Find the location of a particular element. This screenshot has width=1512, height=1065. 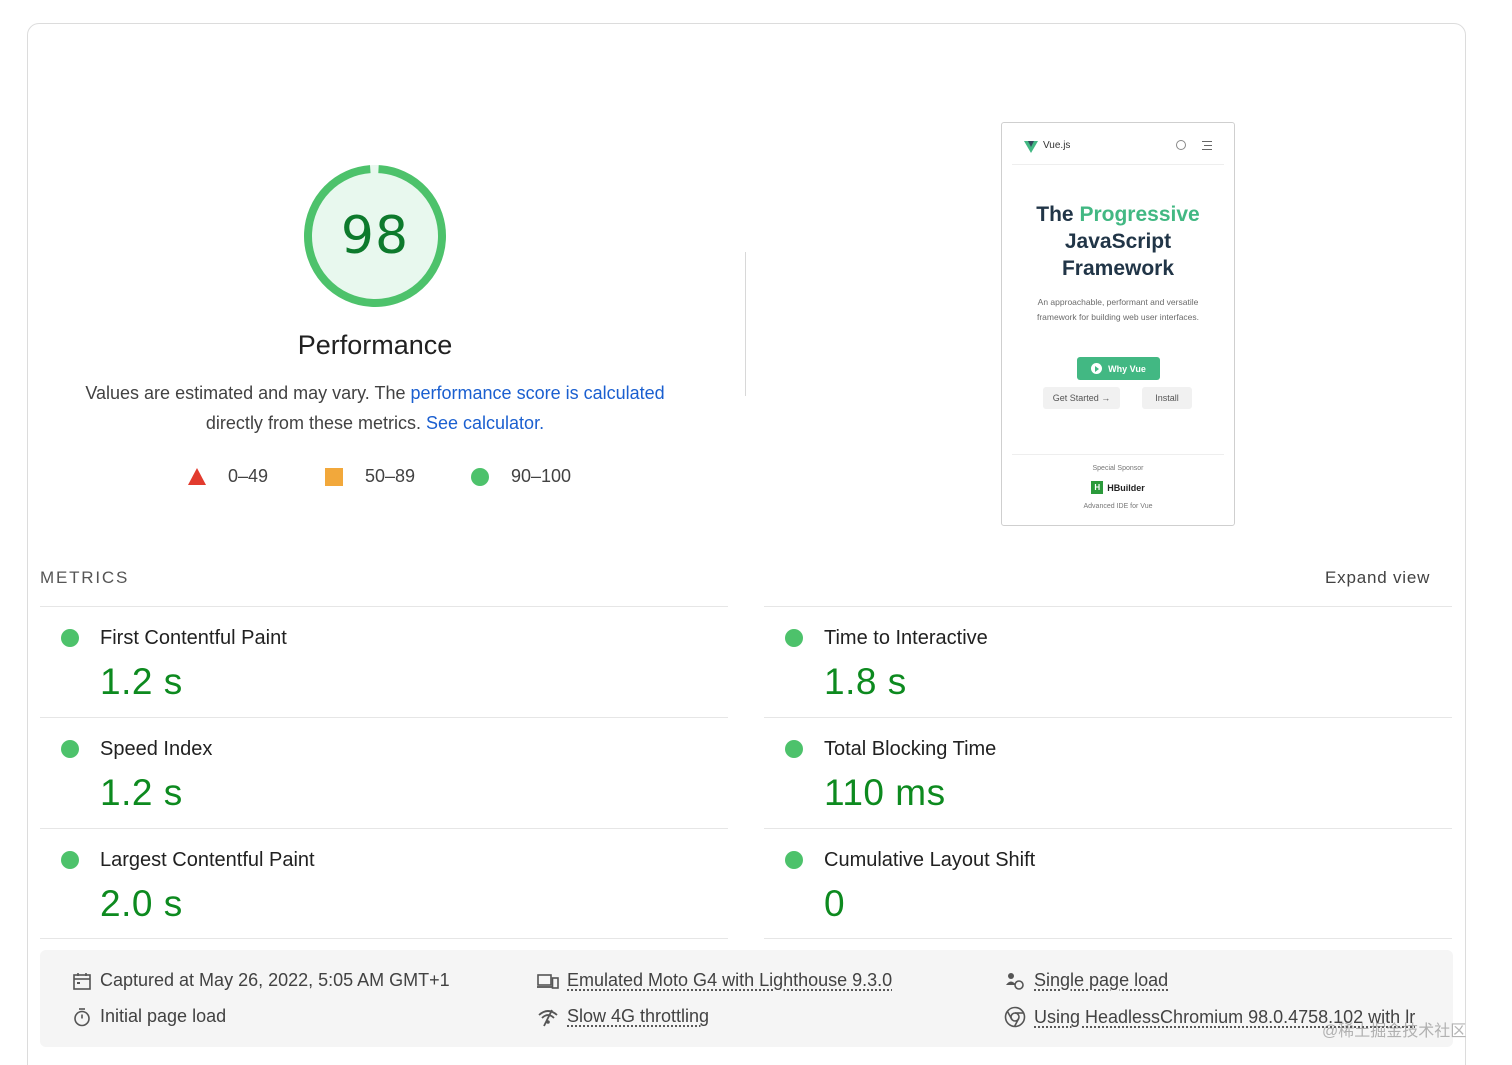

legend-label: 50–89 is located at coordinates (390, 476).